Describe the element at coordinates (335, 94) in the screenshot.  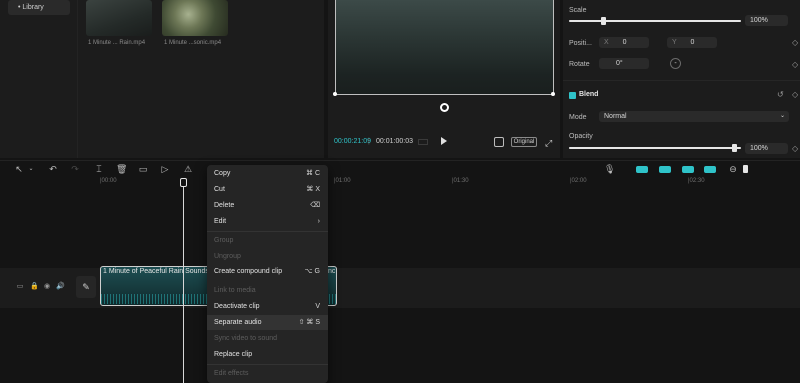
I see `resize-handle-bl` at that location.